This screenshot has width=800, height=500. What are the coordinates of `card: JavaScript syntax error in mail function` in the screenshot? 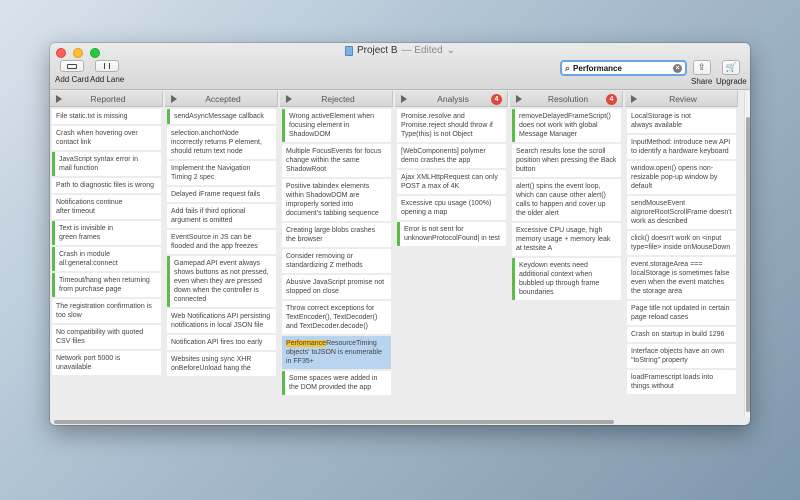 It's located at (106, 164).